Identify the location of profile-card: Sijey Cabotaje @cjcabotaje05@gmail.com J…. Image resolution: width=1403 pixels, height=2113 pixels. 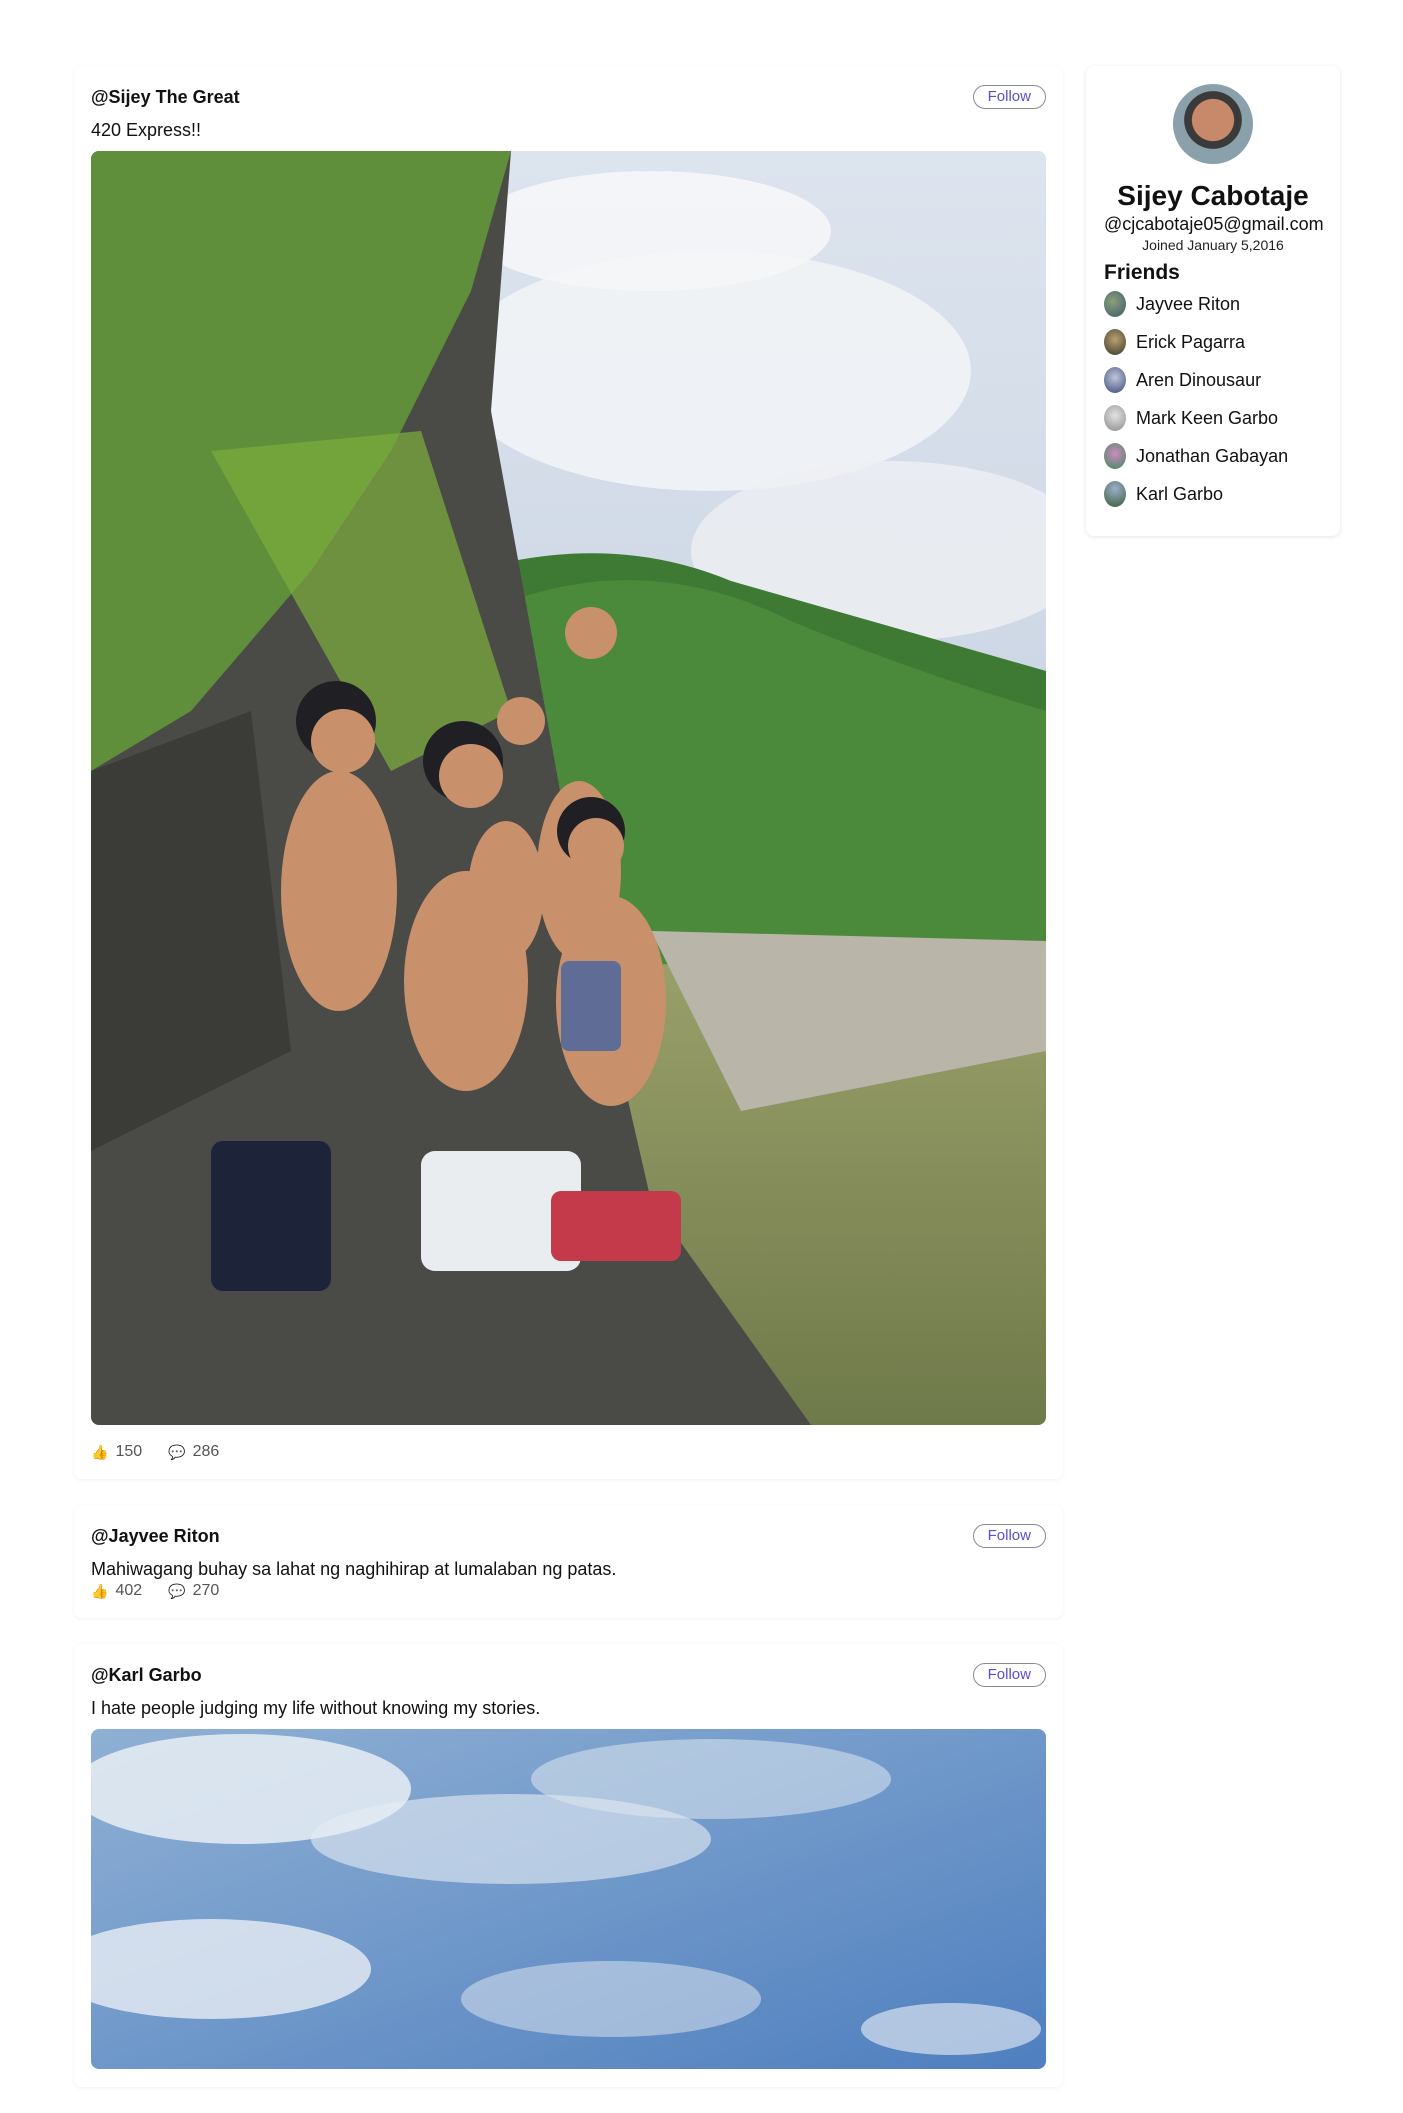
(1213, 301).